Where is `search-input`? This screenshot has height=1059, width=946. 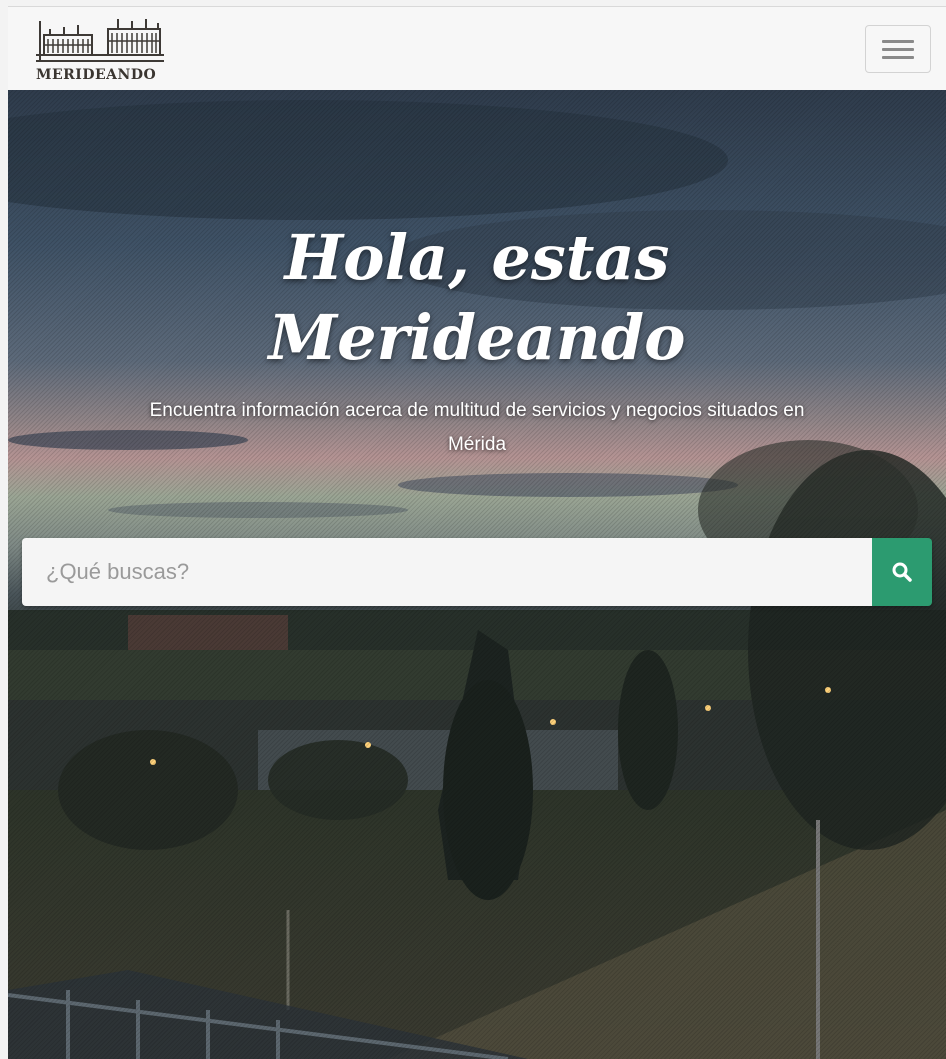 search-input is located at coordinates (447, 572).